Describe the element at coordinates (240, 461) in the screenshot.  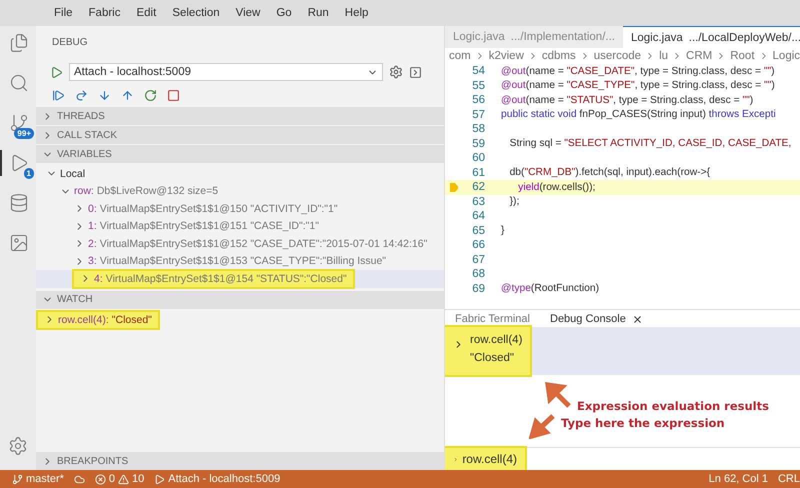
I see `section-header: BREAKPOINTS` at that location.